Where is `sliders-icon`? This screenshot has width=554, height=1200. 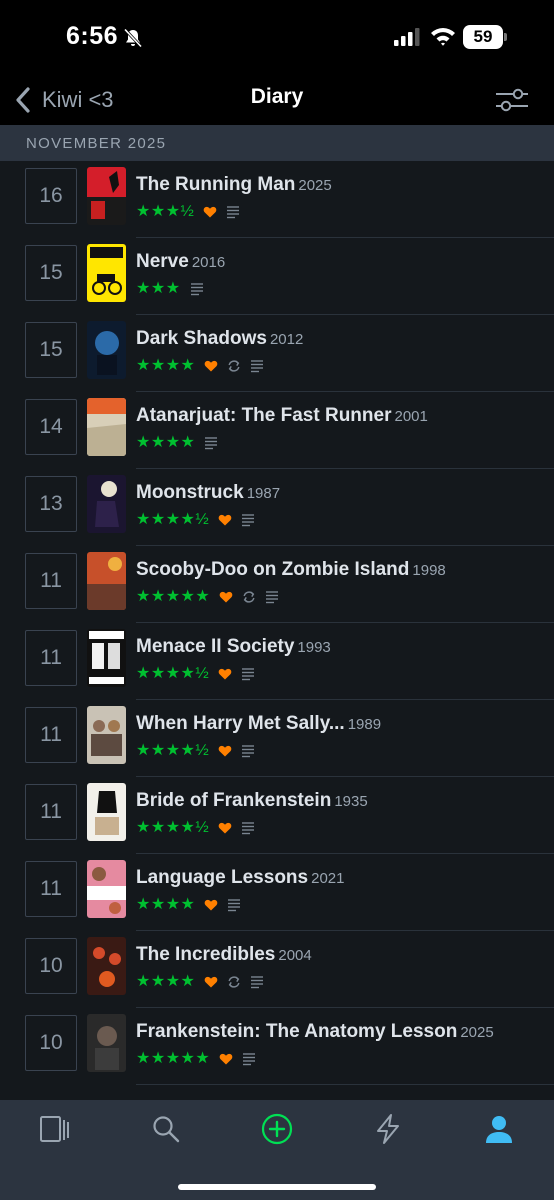
sliders-icon is located at coordinates (512, 100).